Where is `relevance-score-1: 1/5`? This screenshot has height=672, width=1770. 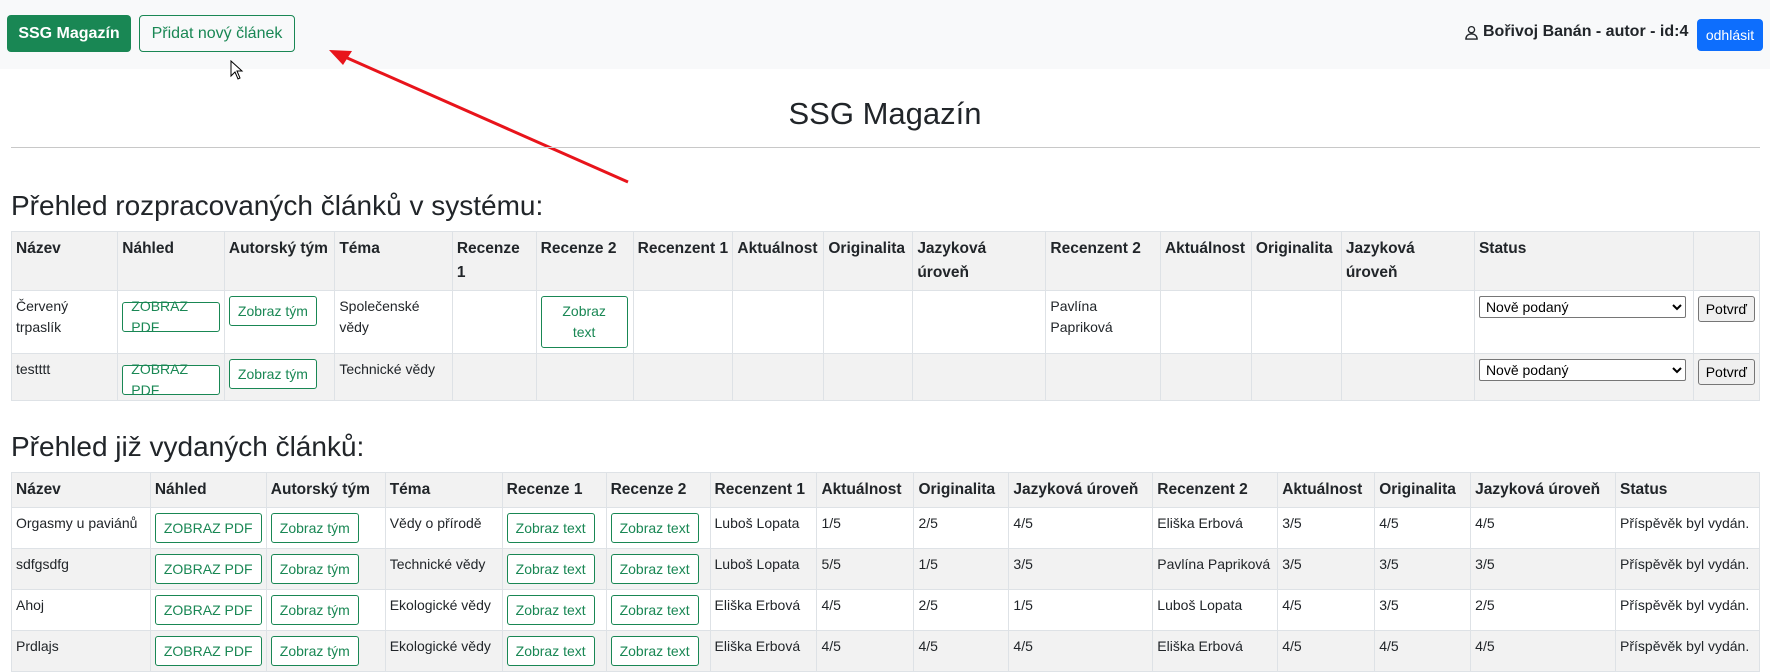
relevance-score-1: 1/5 is located at coordinates (865, 528).